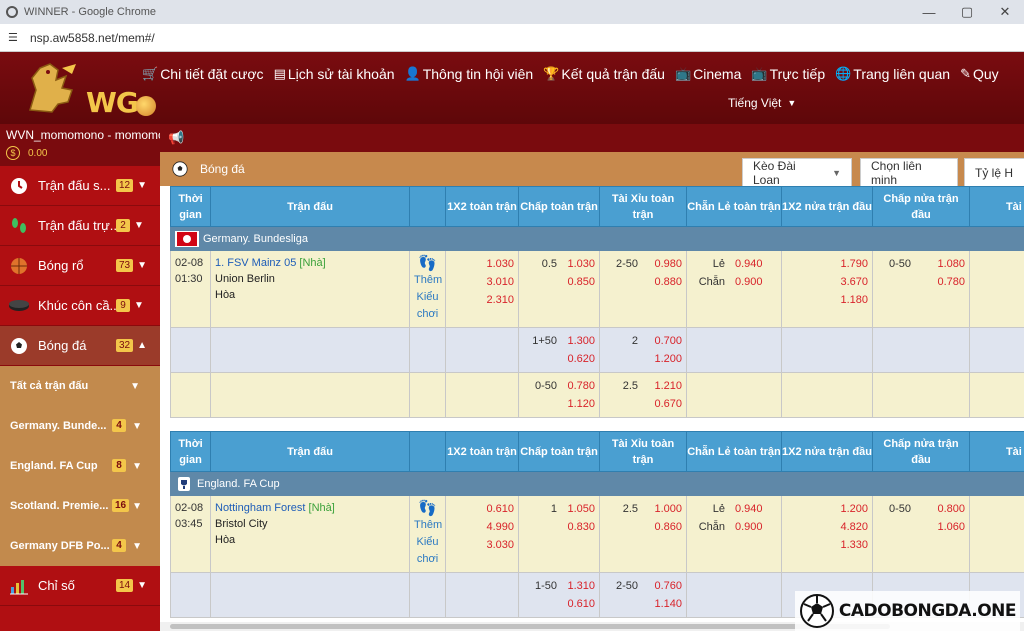  Describe the element at coordinates (578, 404) in the screenshot. I see `odds-value: 1.120` at that location.